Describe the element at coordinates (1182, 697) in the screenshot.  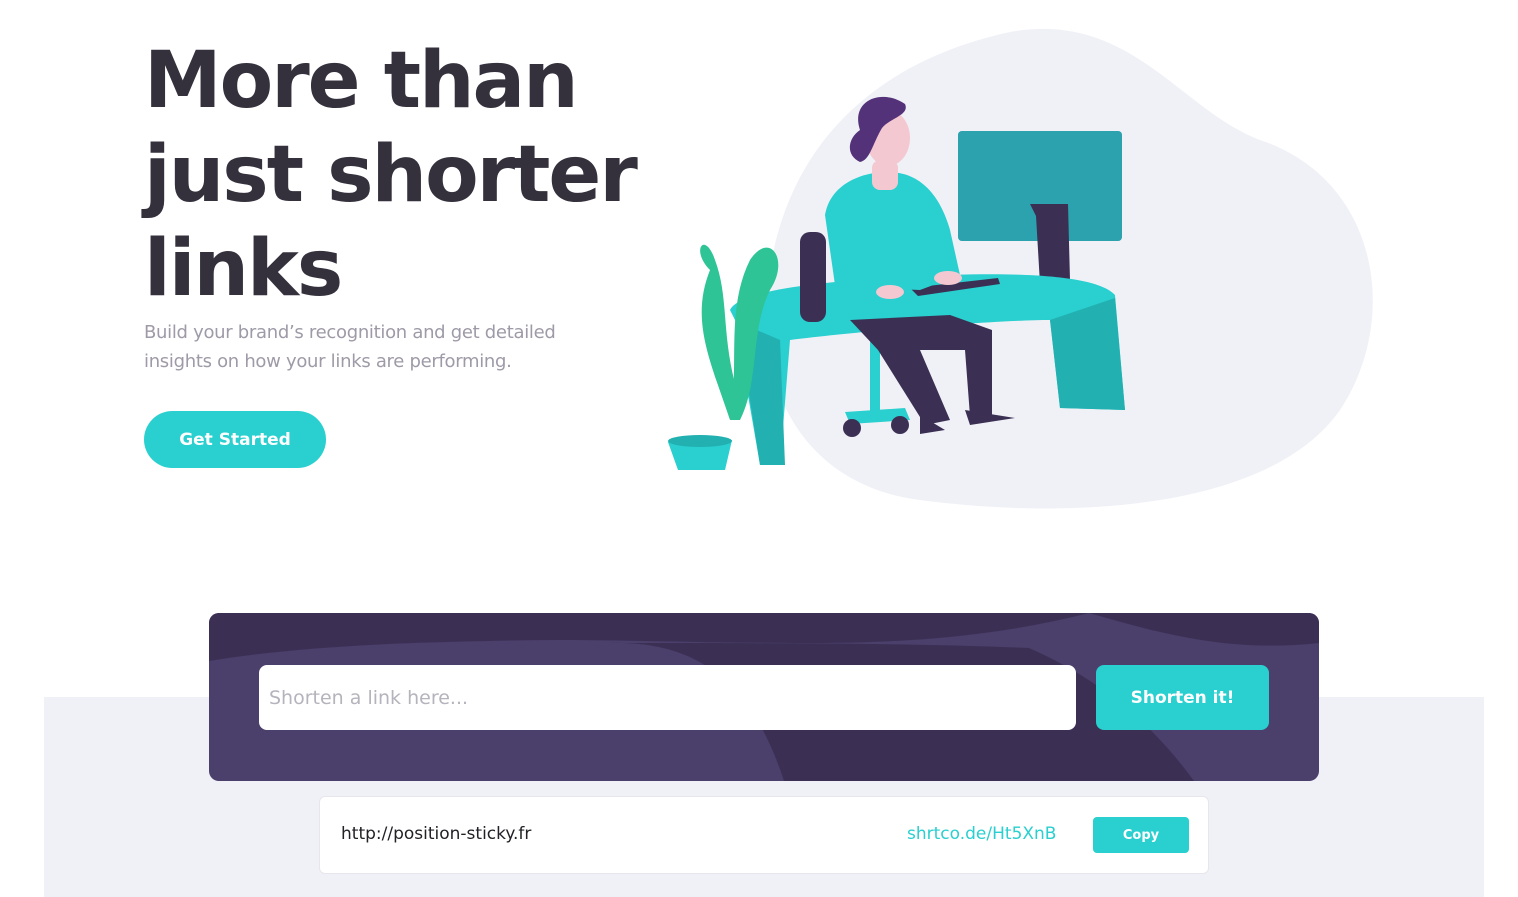
I see `shorten-it-button: Shorten it!` at that location.